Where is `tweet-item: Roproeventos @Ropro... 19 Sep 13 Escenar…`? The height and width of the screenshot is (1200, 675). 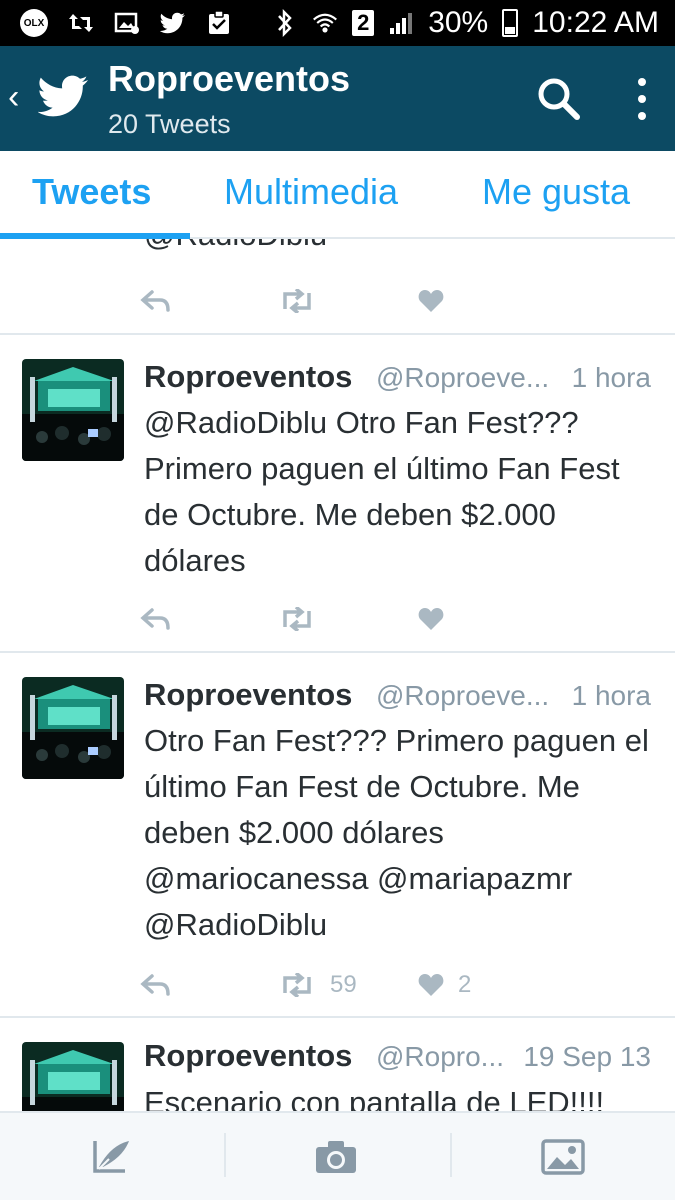
tweet-item: Roproeventos @Ropro... 19 Sep 13 Escenar… is located at coordinates (337, 1064).